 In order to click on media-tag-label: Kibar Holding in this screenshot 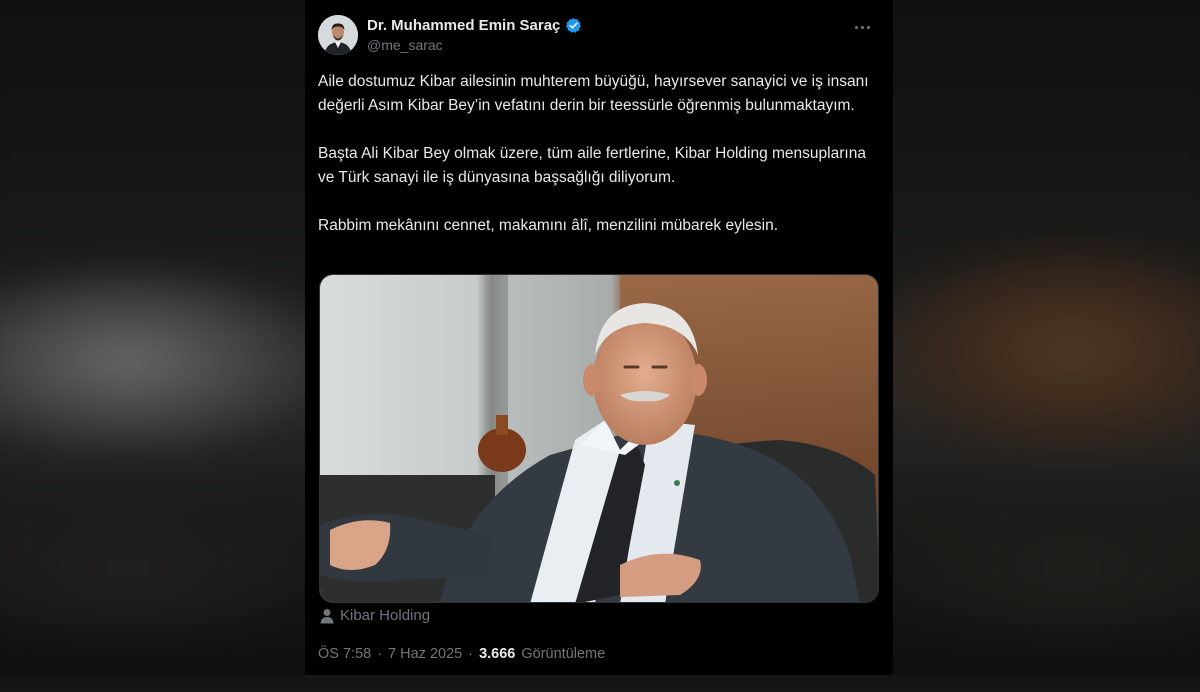, I will do `click(385, 615)`.